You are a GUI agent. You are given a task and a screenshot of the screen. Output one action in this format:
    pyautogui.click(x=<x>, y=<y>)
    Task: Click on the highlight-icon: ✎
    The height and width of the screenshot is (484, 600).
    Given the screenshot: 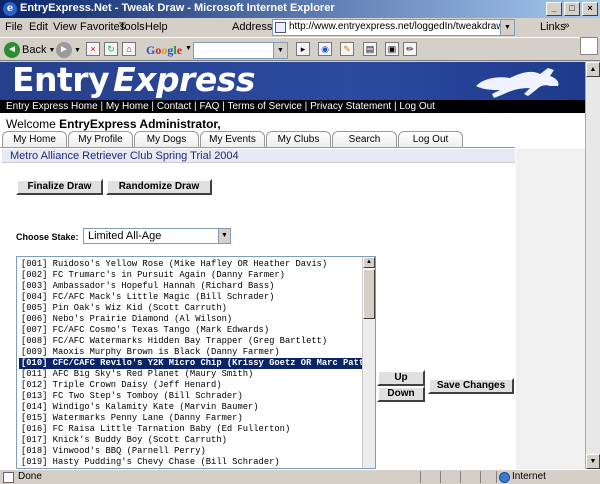 What is the action you would take?
    pyautogui.click(x=347, y=49)
    